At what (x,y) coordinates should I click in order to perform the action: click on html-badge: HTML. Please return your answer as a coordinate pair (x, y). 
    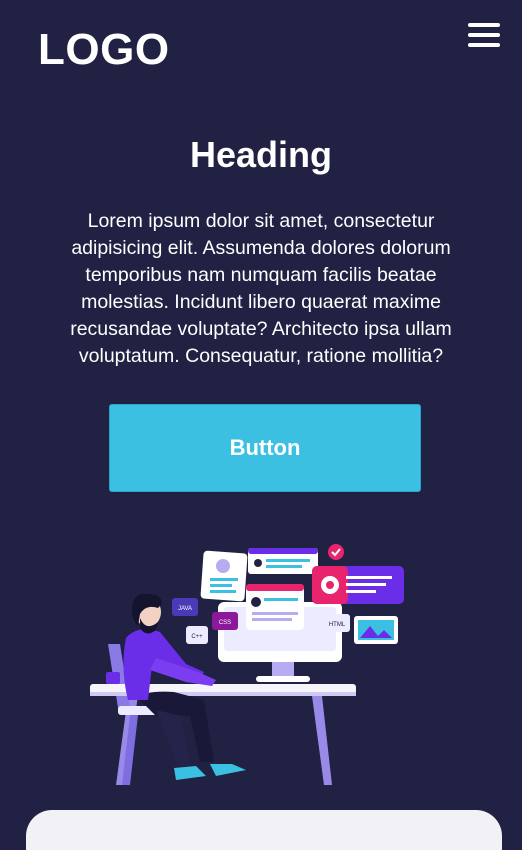
    Looking at the image, I should click on (337, 623).